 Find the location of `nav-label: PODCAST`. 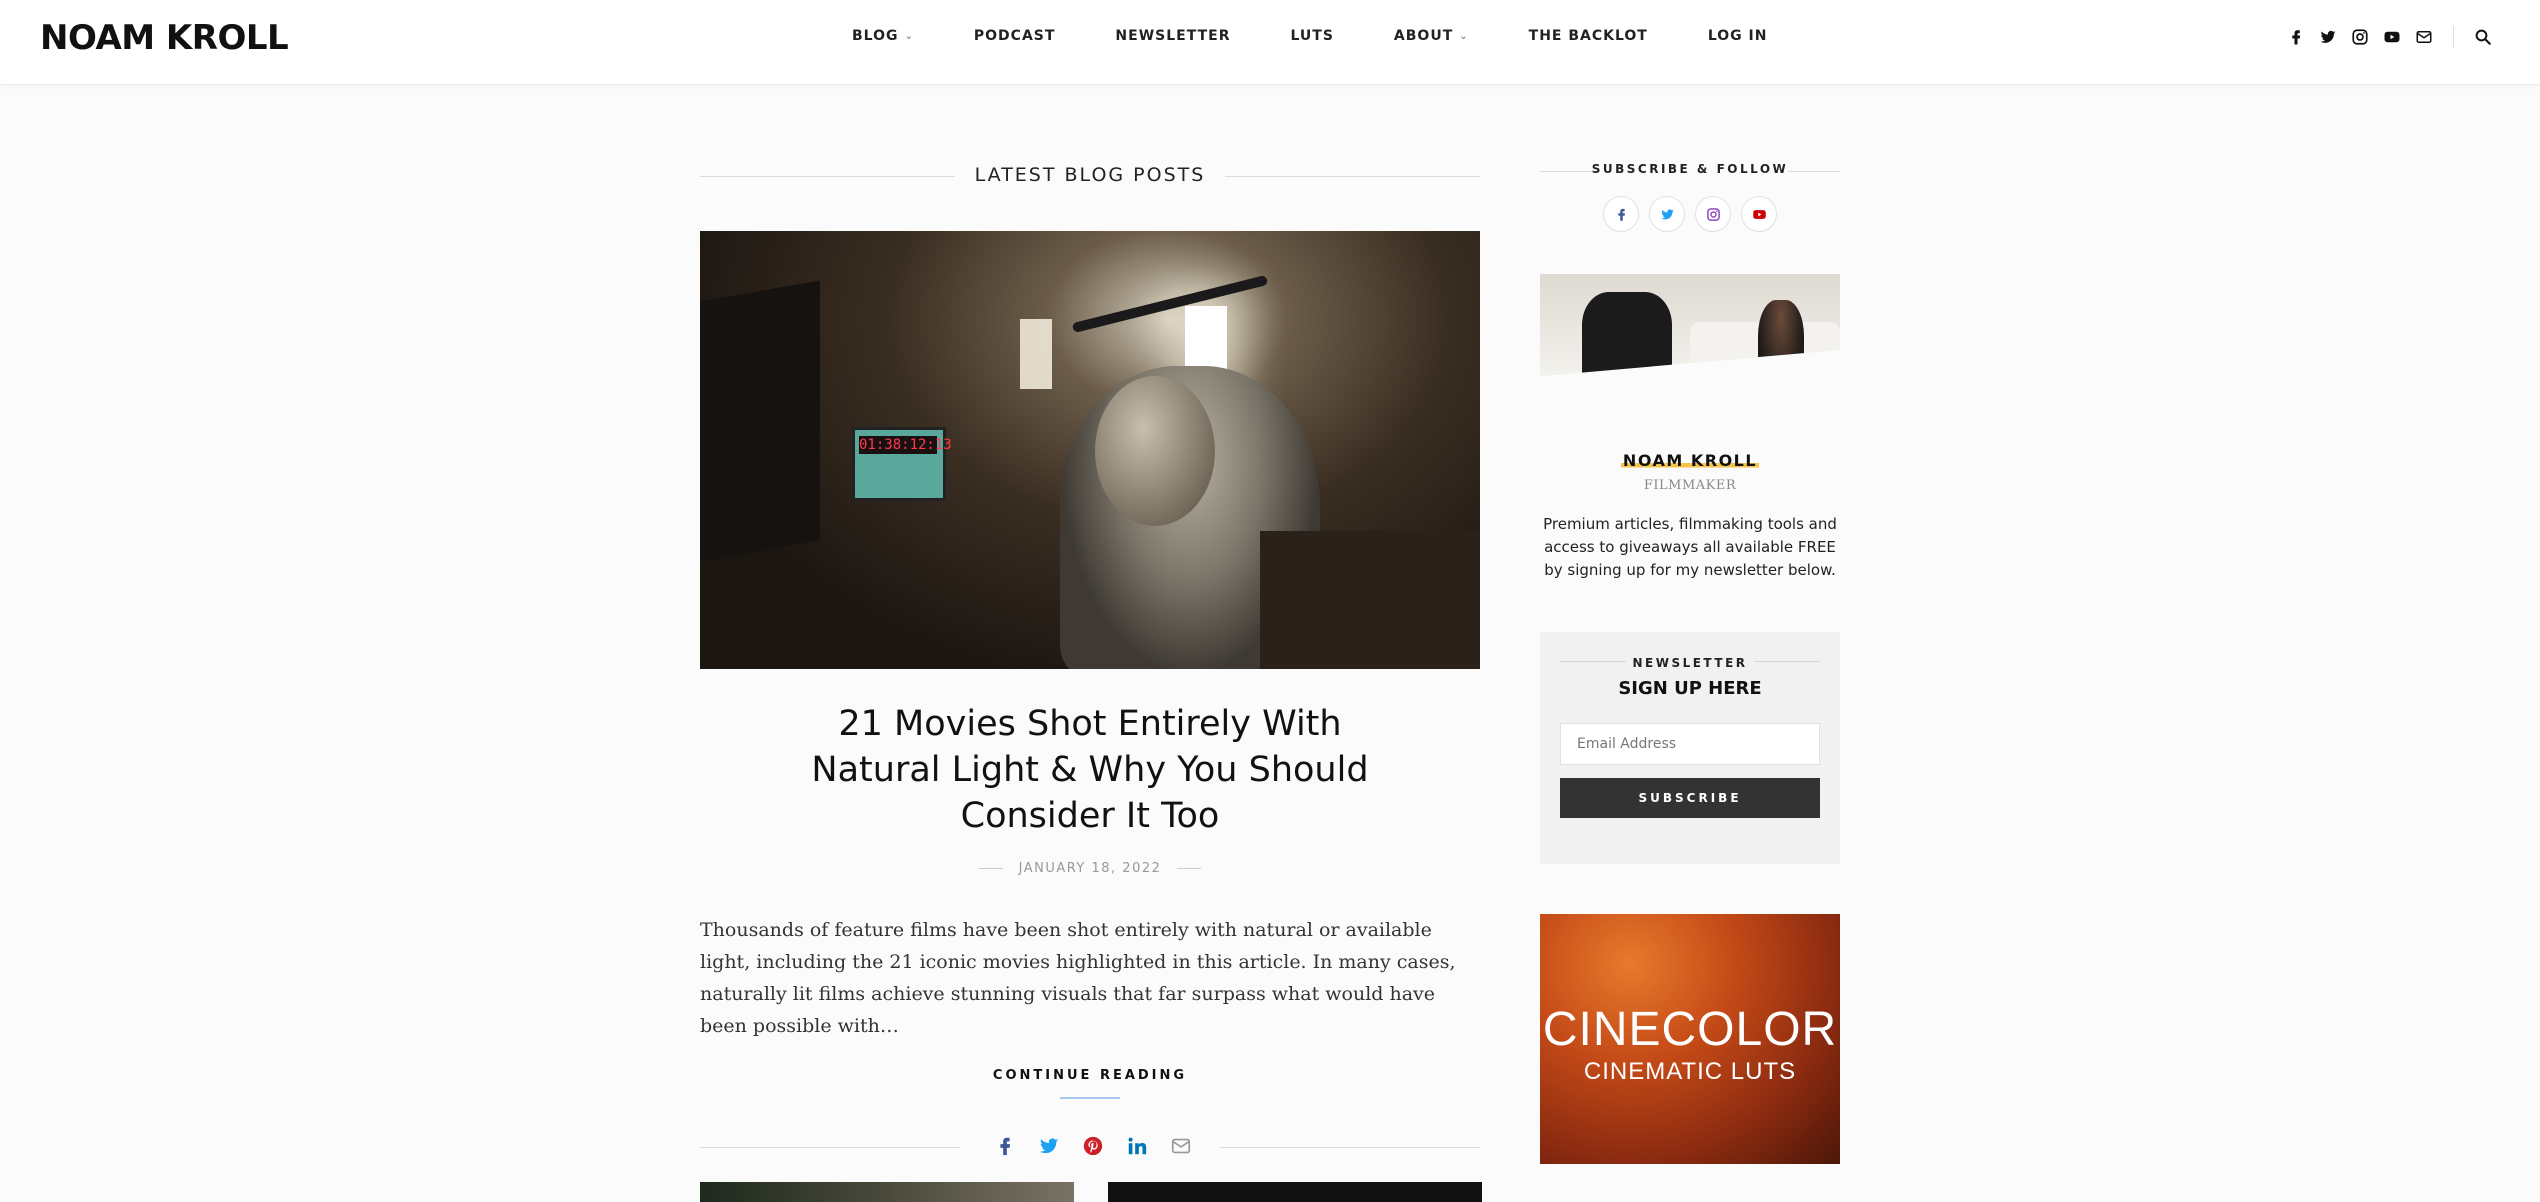

nav-label: PODCAST is located at coordinates (1014, 36).